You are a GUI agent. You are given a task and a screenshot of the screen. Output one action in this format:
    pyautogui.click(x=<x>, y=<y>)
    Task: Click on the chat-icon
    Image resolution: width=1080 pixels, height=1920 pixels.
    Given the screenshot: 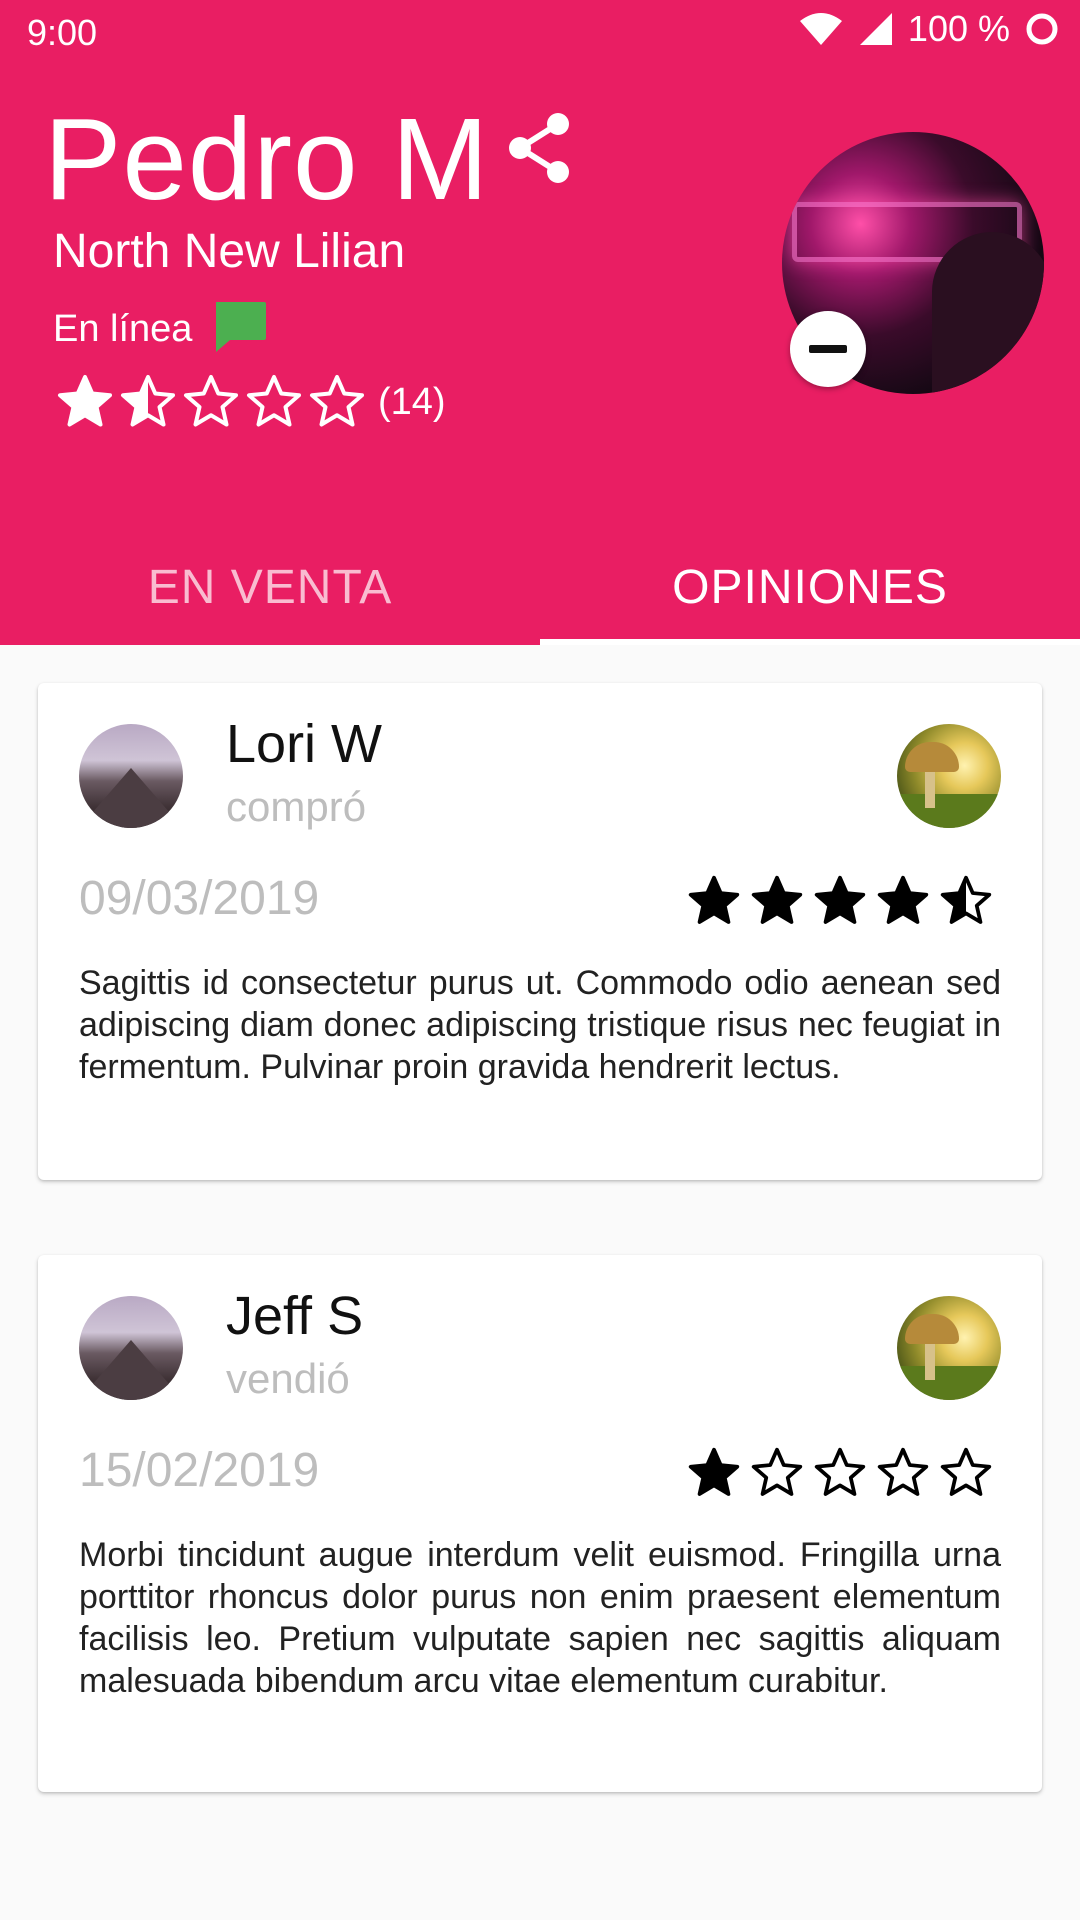 What is the action you would take?
    pyautogui.click(x=240, y=329)
    